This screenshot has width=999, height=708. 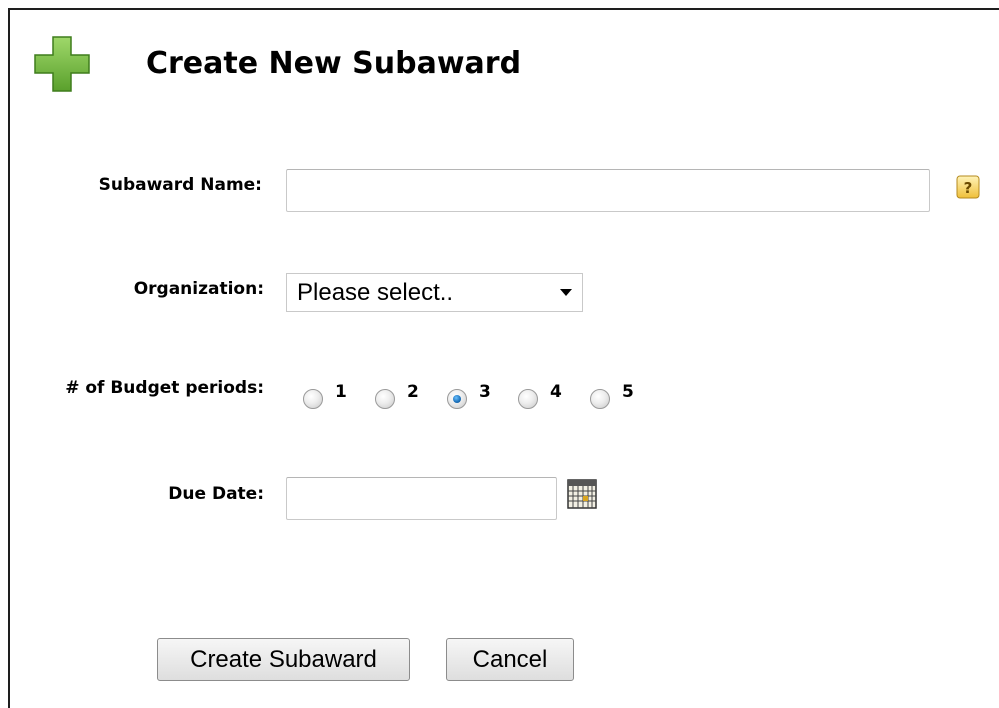 What do you see at coordinates (216, 494) in the screenshot?
I see `due-date-label: Due Date:` at bounding box center [216, 494].